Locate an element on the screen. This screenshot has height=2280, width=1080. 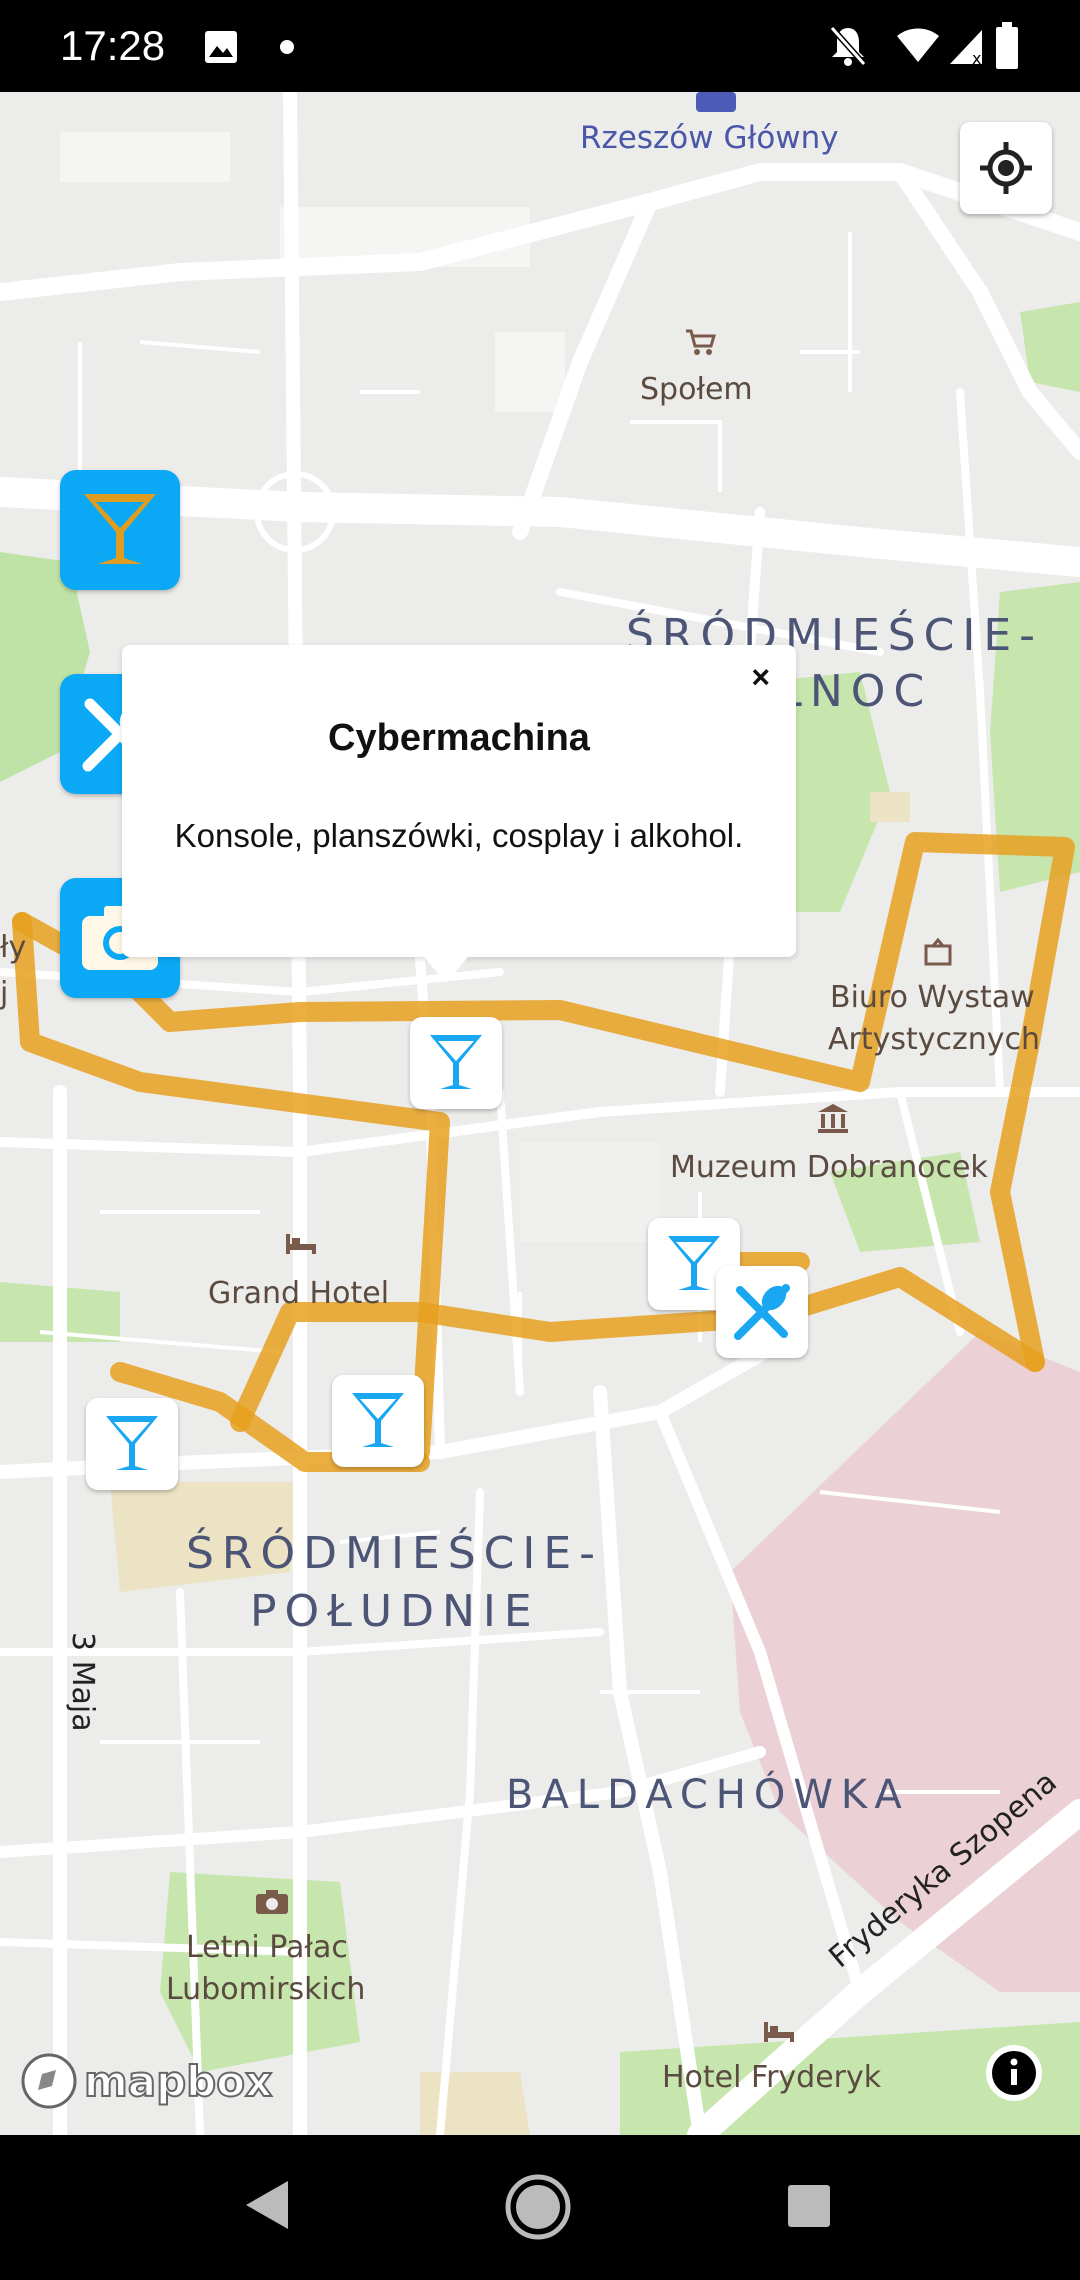
camera-poi-icon is located at coordinates (272, 1902).